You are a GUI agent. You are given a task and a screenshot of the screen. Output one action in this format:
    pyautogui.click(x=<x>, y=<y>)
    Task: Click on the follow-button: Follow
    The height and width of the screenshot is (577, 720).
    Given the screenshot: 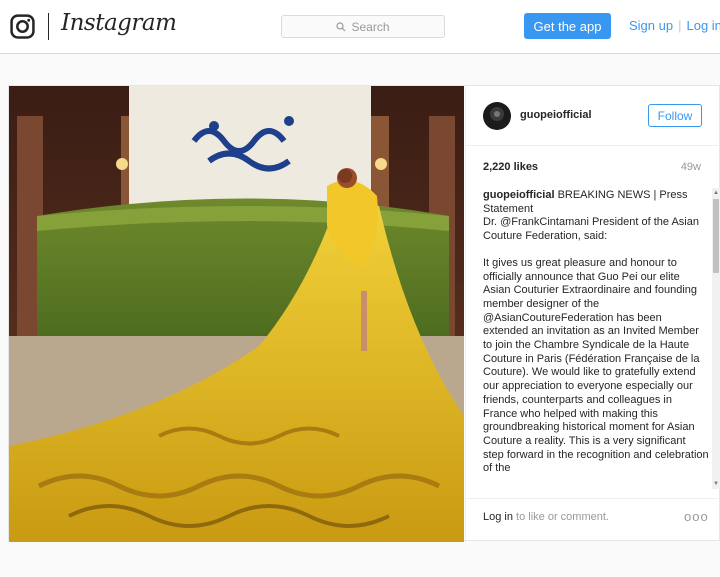 What is the action you would take?
    pyautogui.click(x=675, y=115)
    